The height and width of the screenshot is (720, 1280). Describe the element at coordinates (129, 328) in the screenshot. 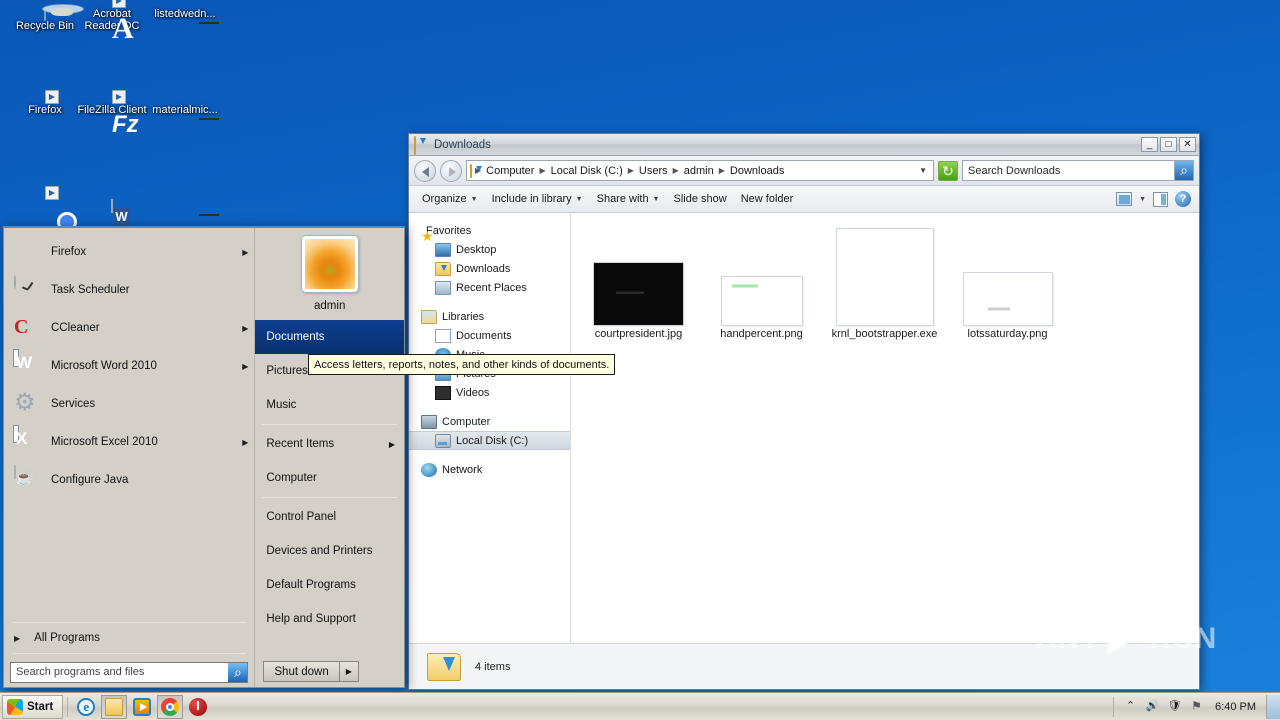

I see `start-menu-program-ccleaner: CCleaner ▶` at that location.